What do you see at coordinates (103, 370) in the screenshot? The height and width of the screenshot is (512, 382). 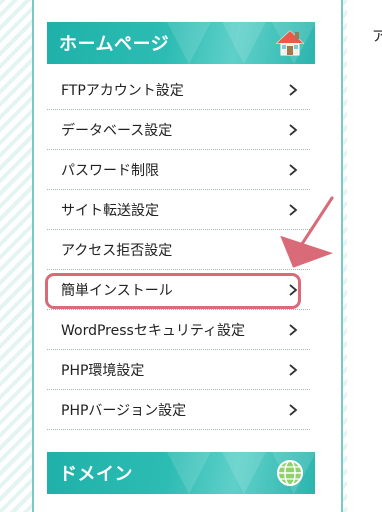 I see `menu-item-label: PHP環境設定` at bounding box center [103, 370].